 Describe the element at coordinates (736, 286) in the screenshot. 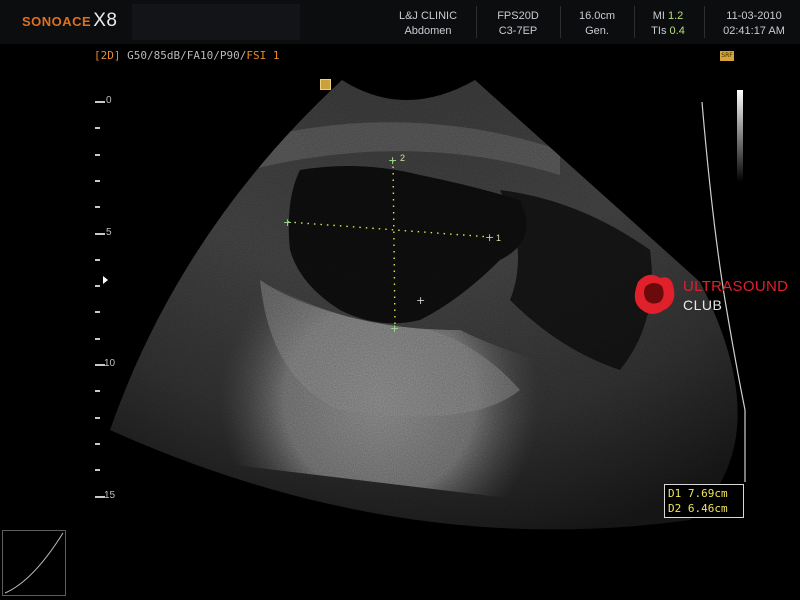

I see `watermark-line1: ULTRASOUND` at that location.